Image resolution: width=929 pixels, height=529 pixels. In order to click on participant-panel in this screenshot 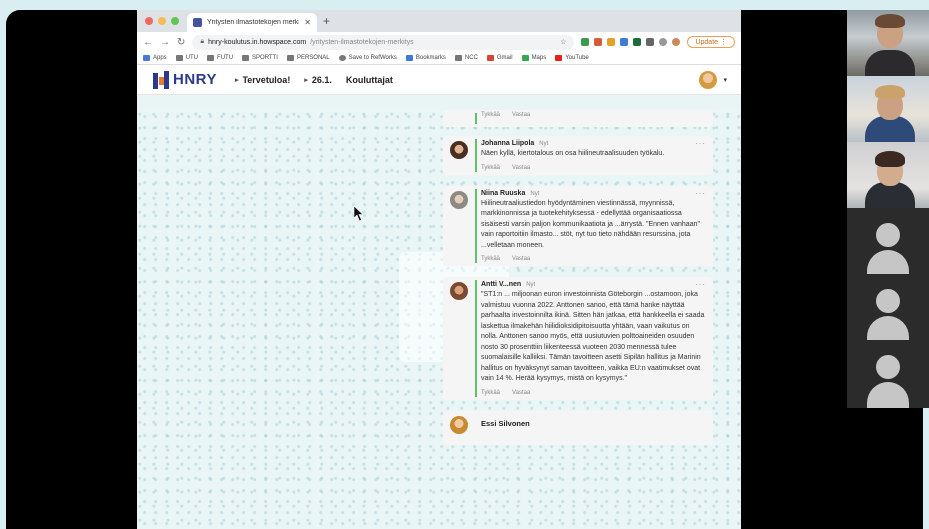, I will do `click(888, 209)`.